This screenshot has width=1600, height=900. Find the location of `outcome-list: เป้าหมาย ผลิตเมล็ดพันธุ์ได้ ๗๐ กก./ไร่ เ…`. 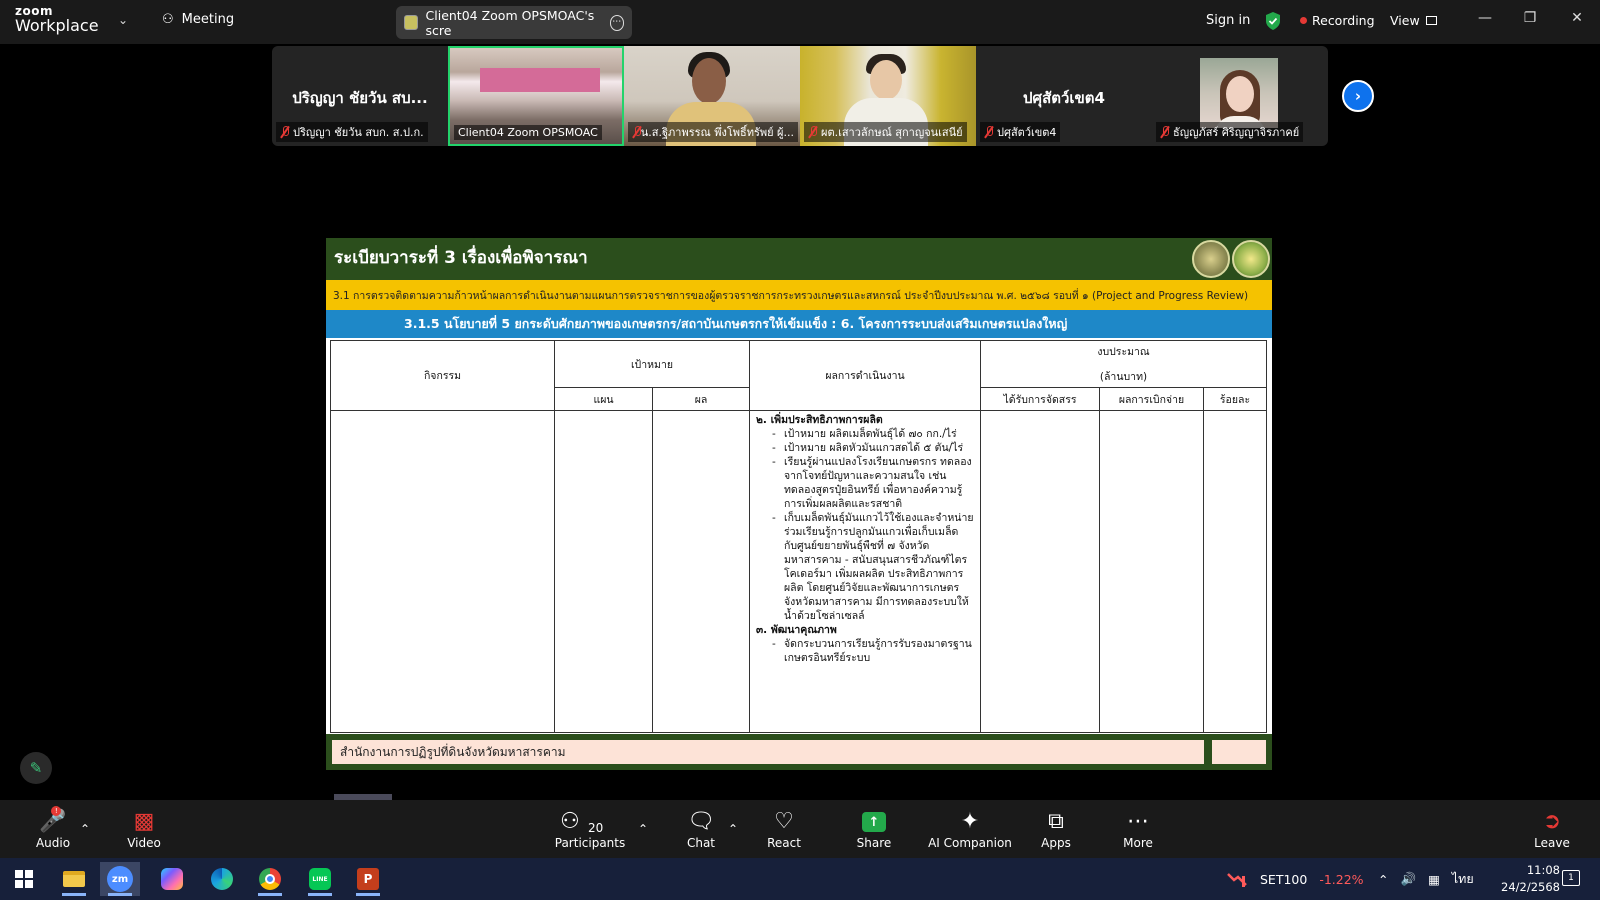

outcome-list: เป้าหมาย ผลิตเมล็ดพันธุ์ได้ ๗๐ กก./ไร่ เ… is located at coordinates (865, 525).